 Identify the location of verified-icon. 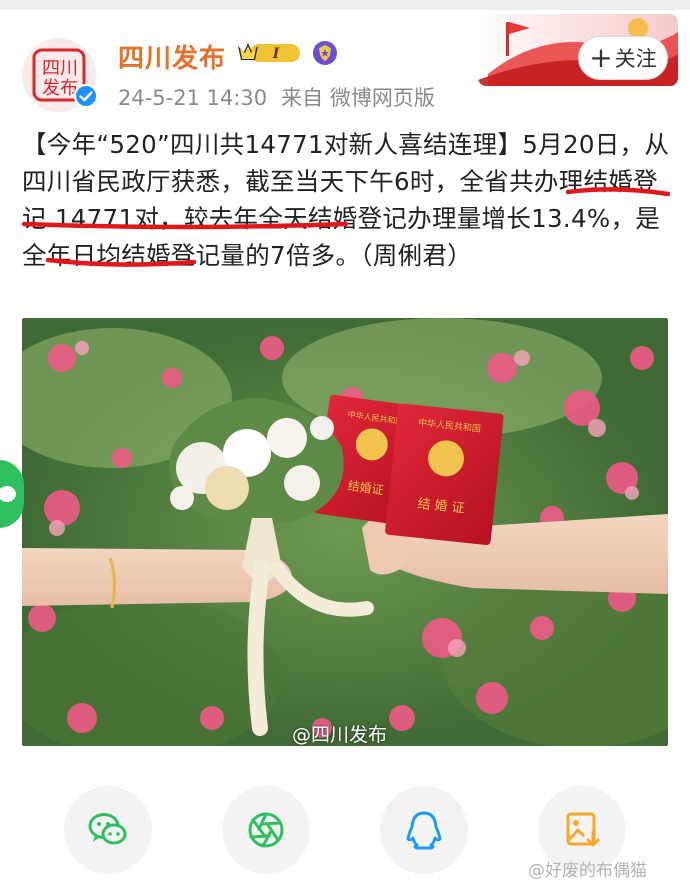
(86, 96).